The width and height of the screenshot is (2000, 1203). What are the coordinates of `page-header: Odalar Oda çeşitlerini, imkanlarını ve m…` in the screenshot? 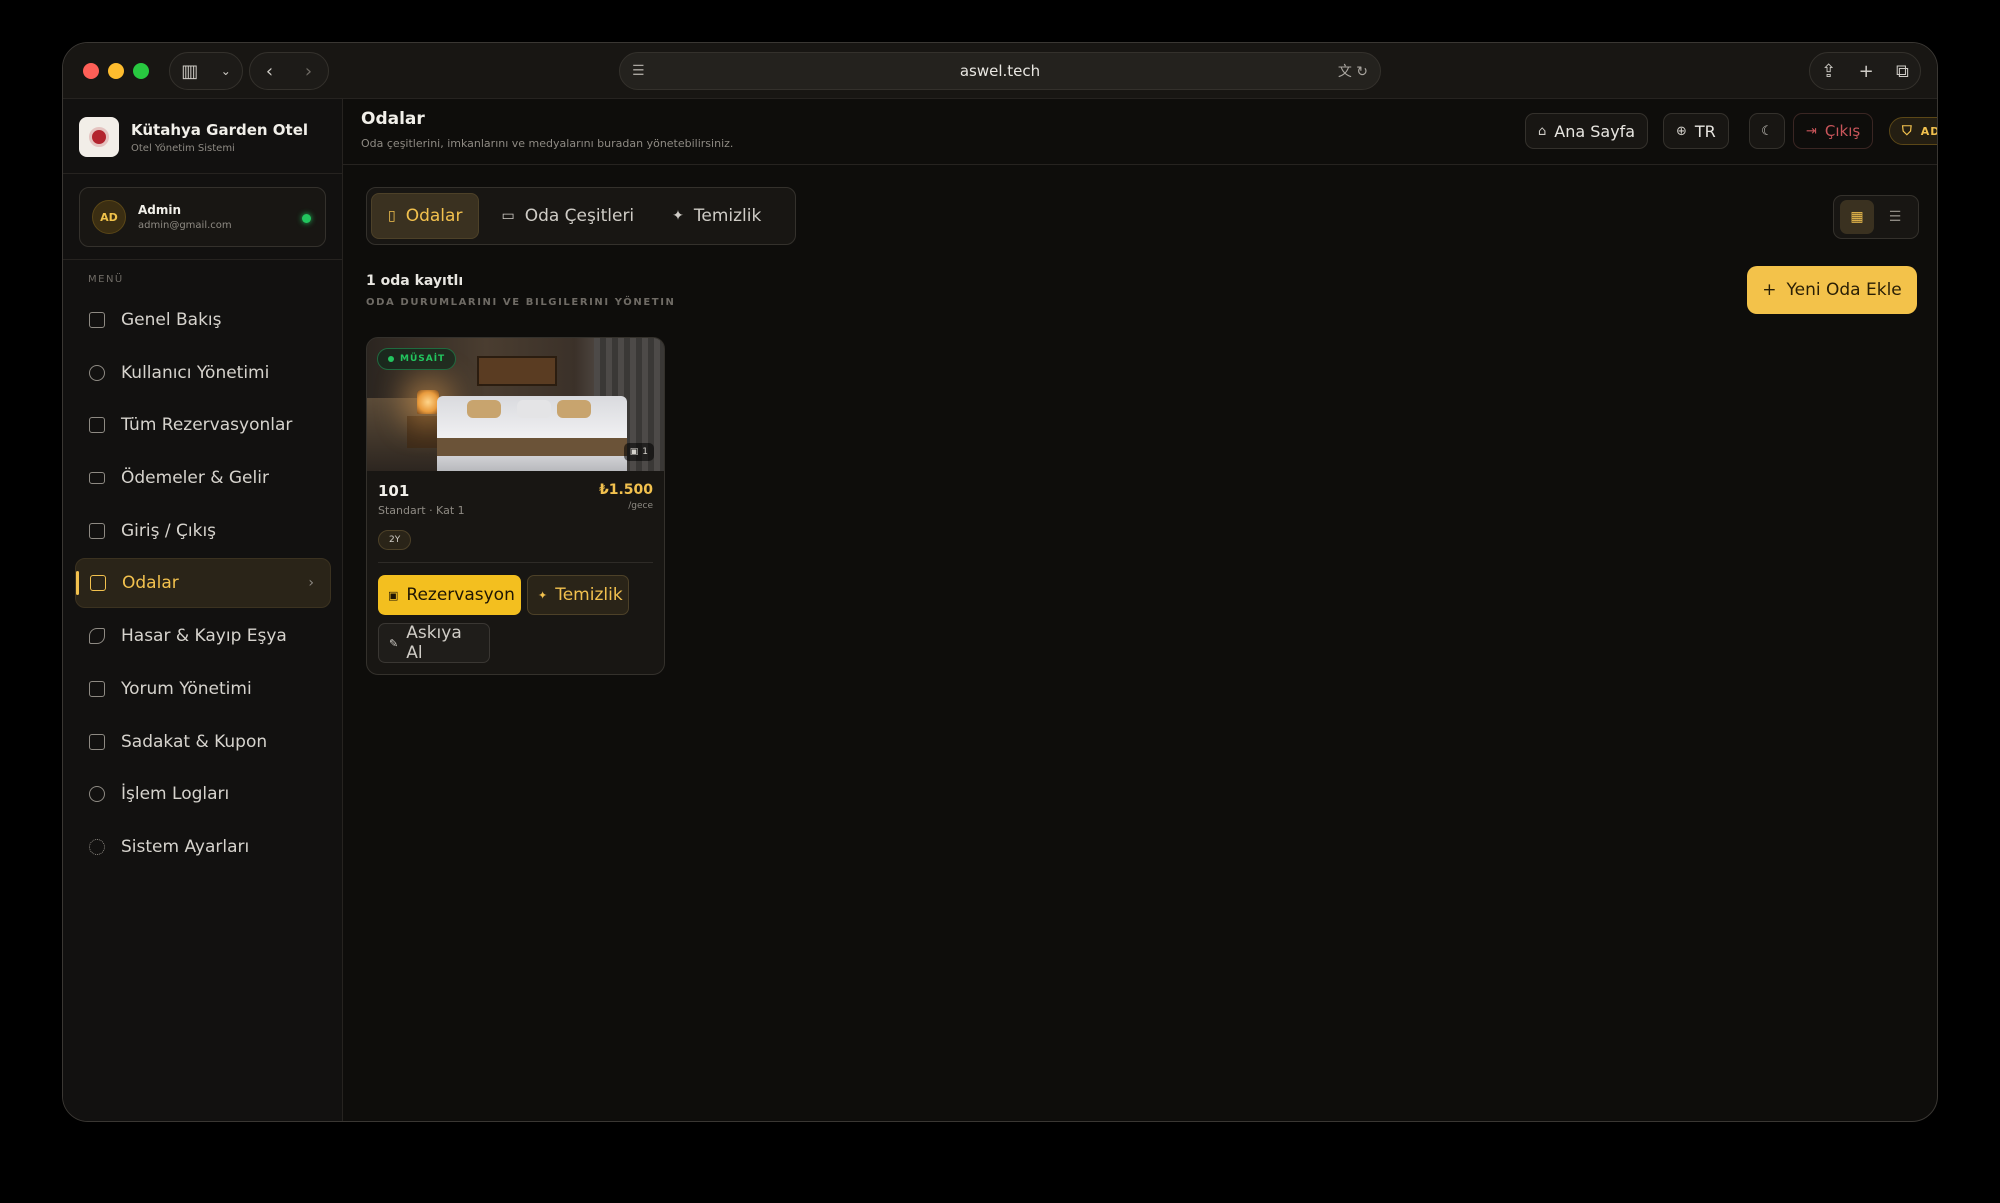 It's located at (1140, 132).